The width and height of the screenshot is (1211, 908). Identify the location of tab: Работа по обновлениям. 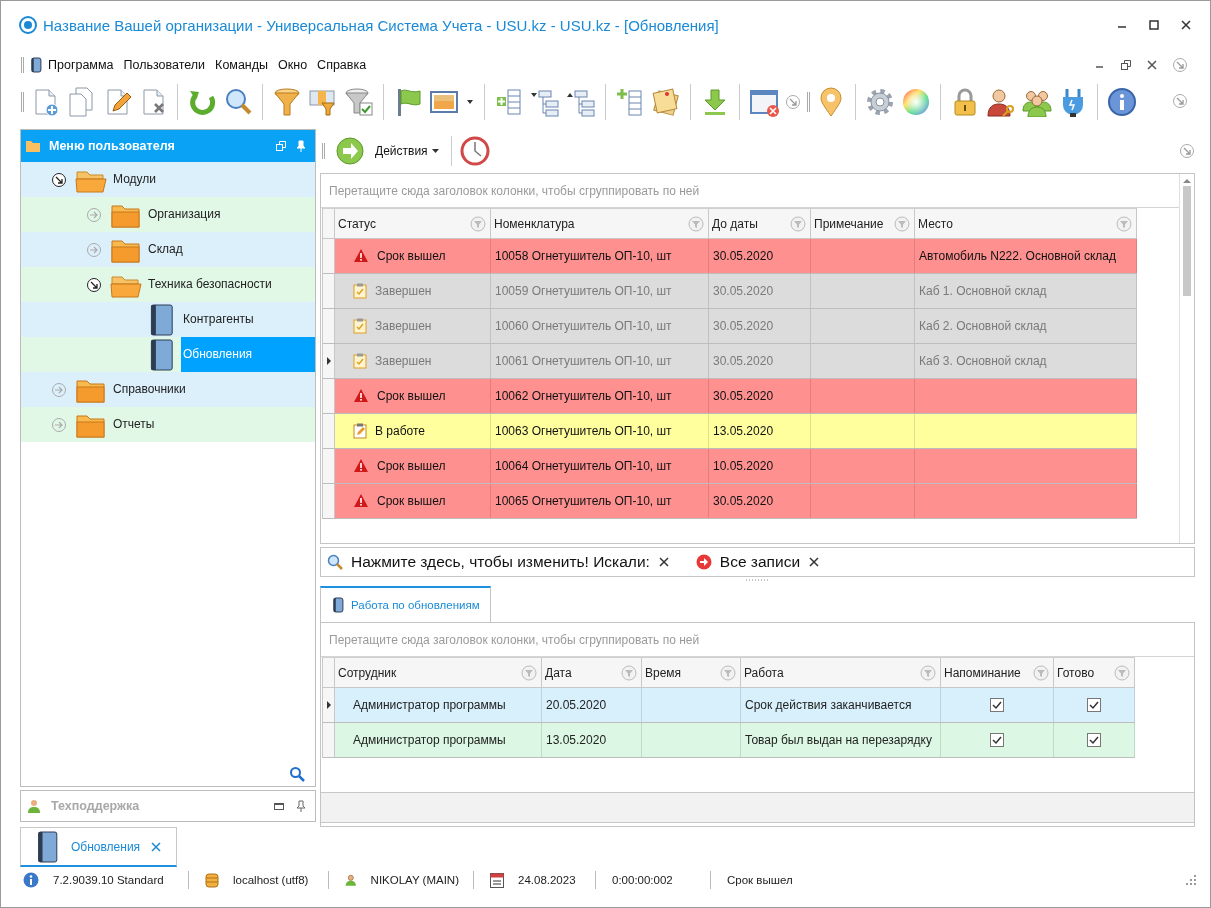
(405, 604).